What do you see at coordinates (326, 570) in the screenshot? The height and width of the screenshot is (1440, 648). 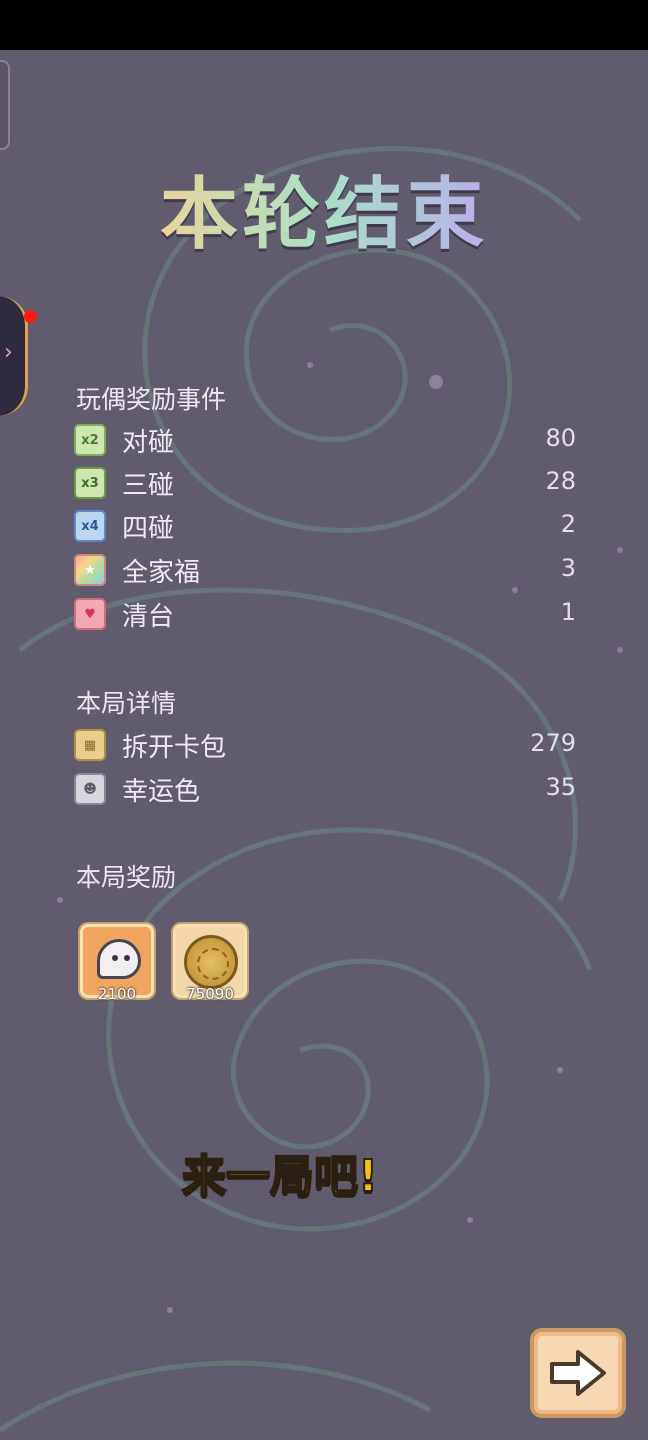 I see `event-row-family: ★ 全家福 3` at bounding box center [326, 570].